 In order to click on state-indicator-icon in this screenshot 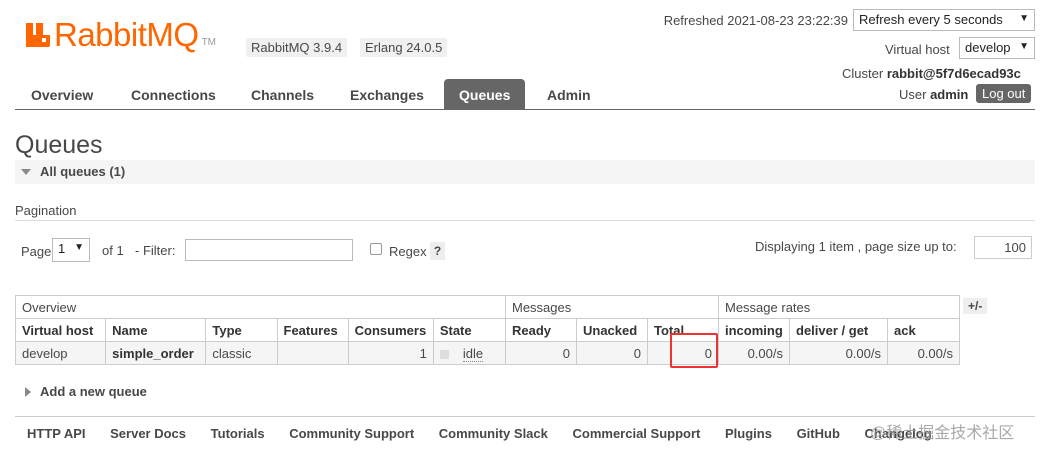, I will do `click(444, 354)`.